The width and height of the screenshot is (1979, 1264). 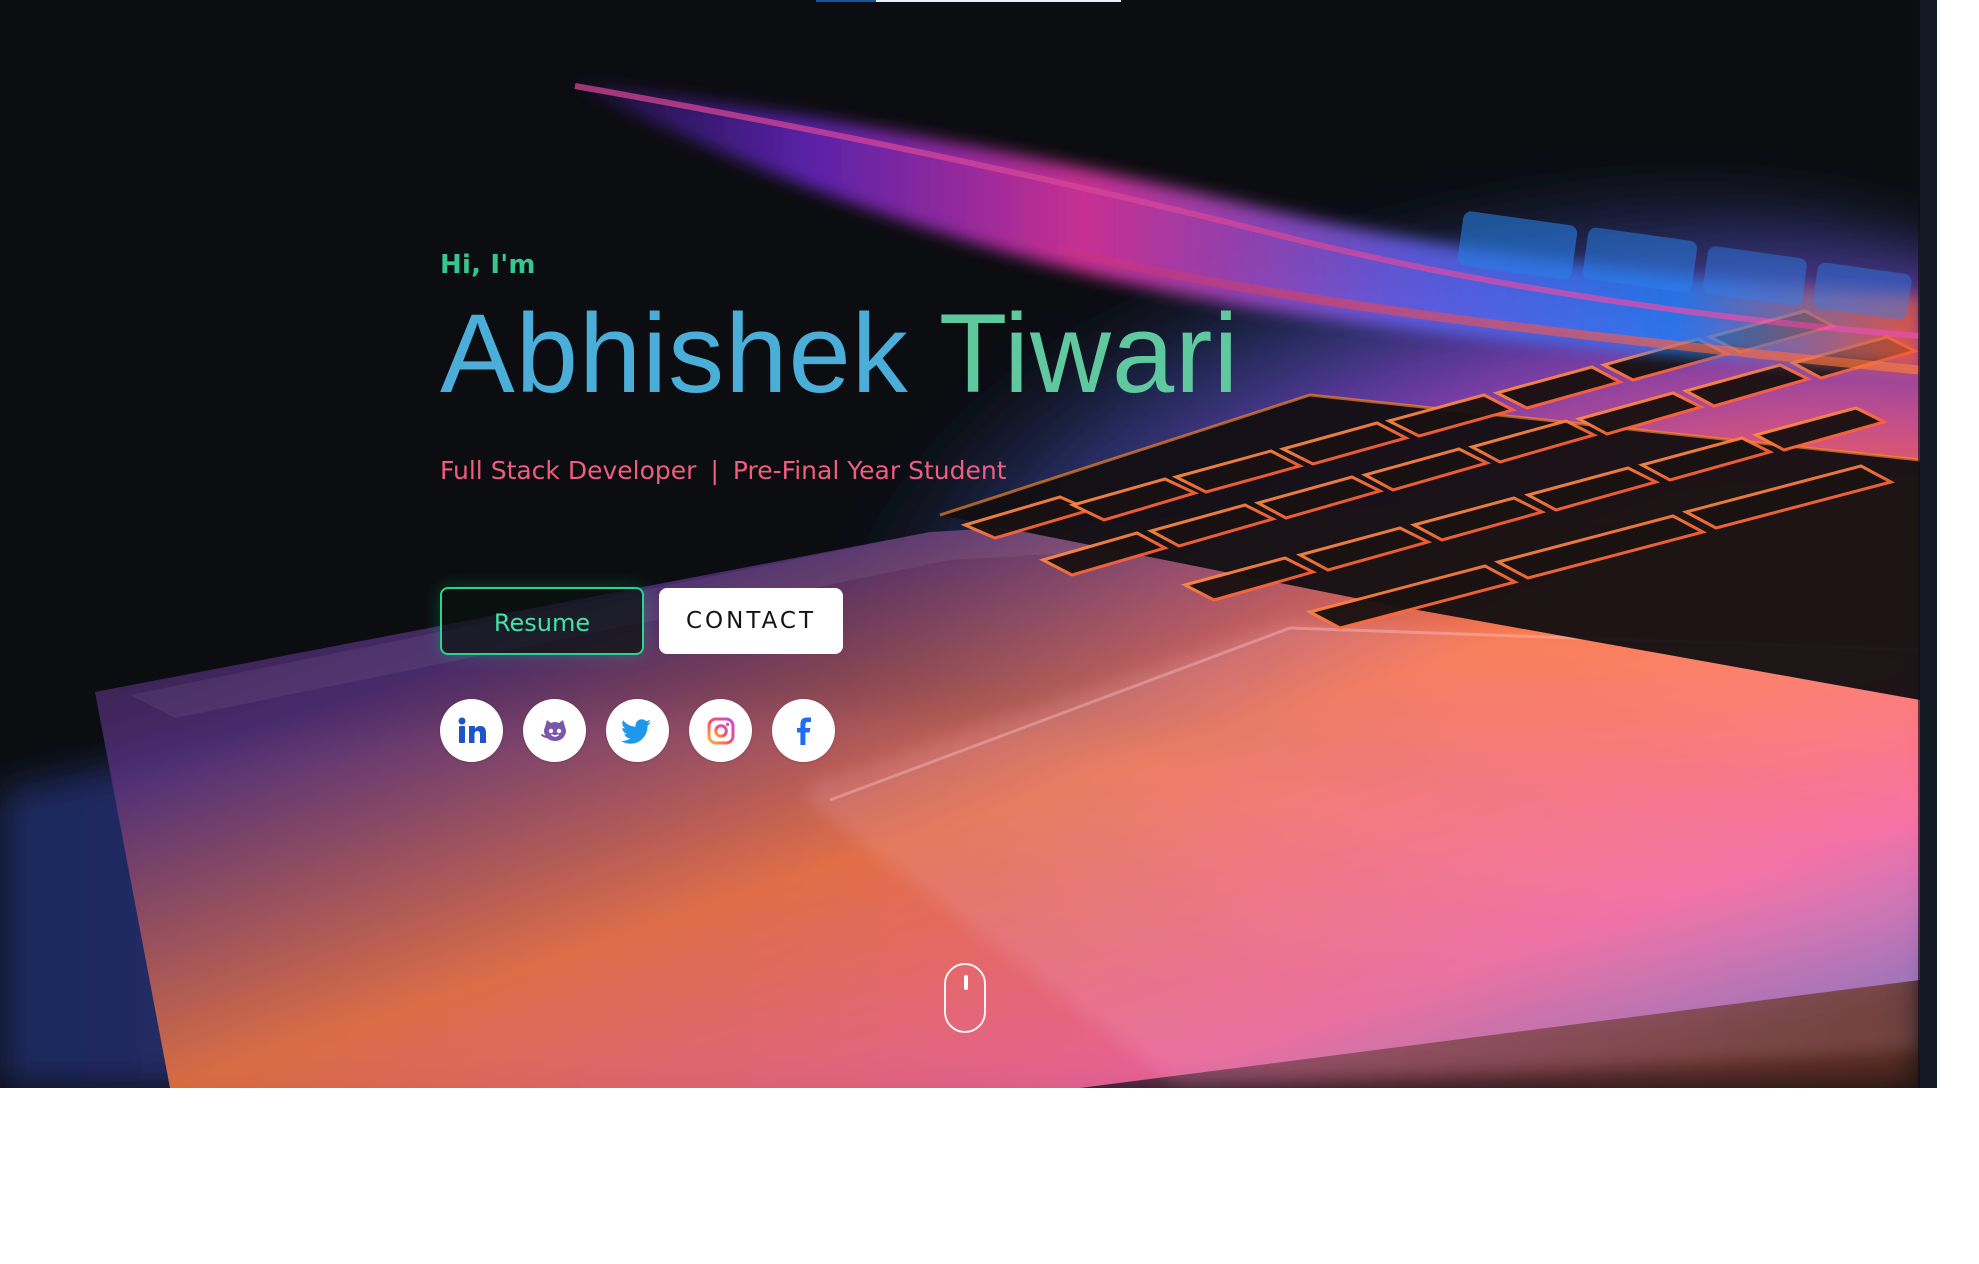 I want to click on twitter-link, so click(x=637, y=731).